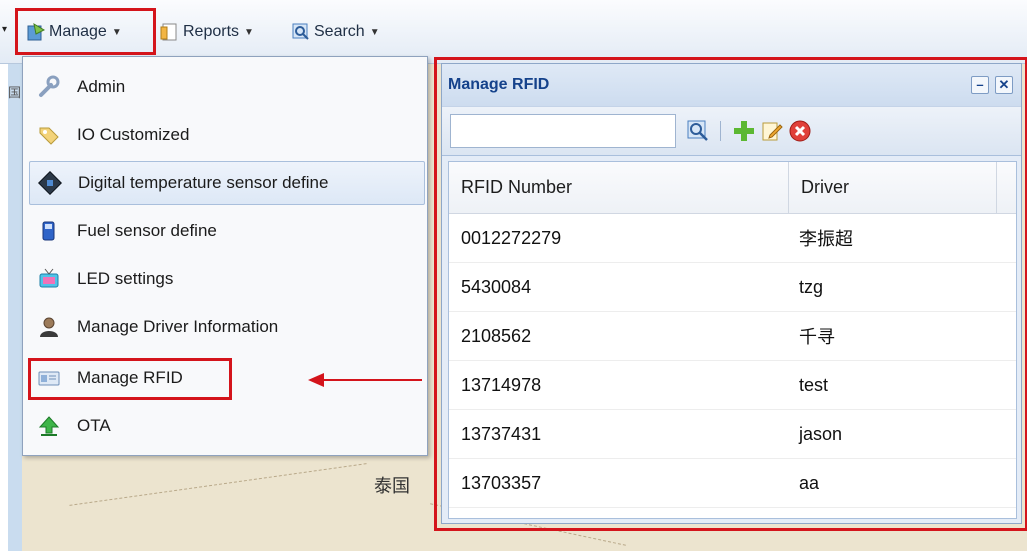  I want to click on menu-item-admin: Admin, so click(227, 87).